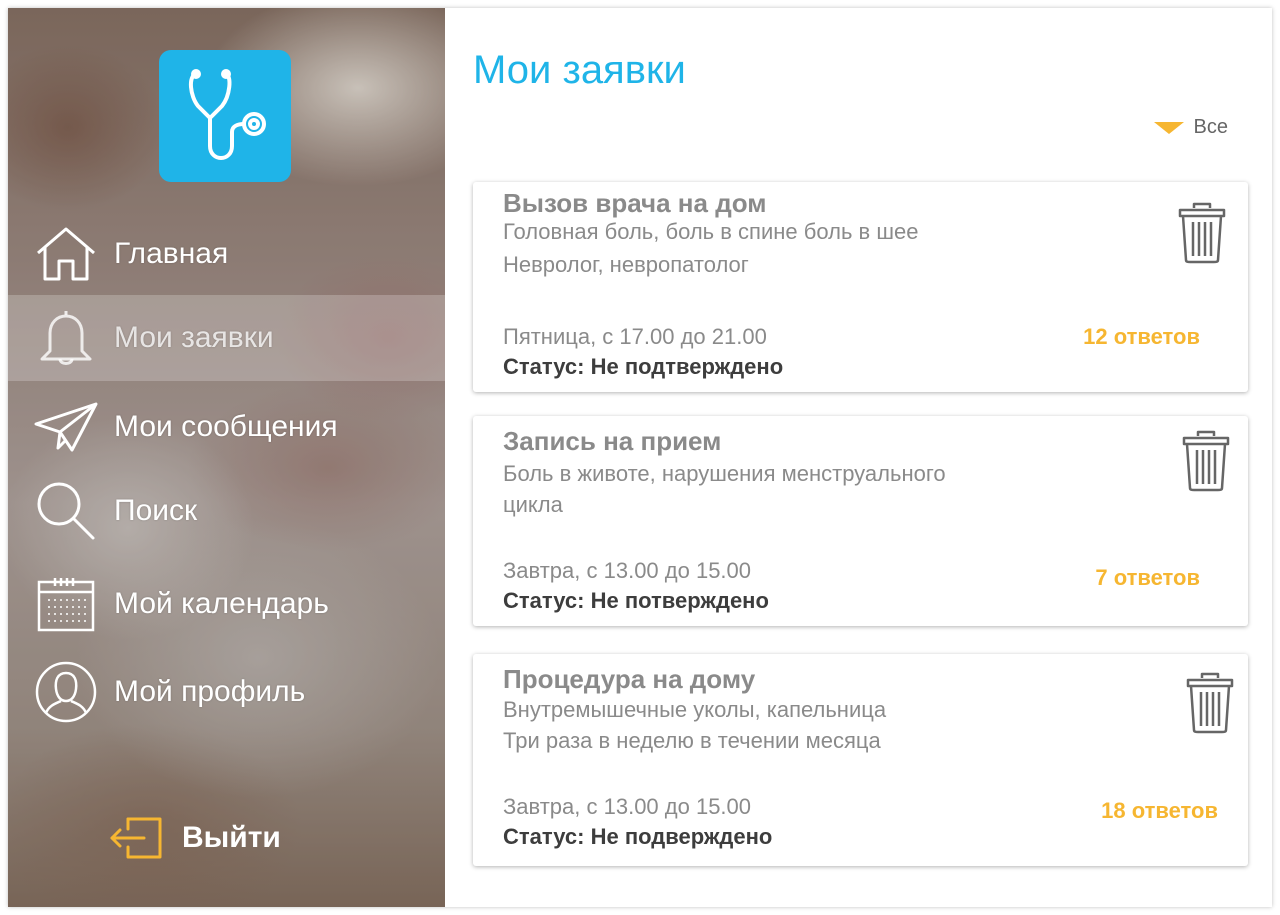 The width and height of the screenshot is (1280, 915). I want to click on request-status: Статус: Не подтверждено, so click(643, 366).